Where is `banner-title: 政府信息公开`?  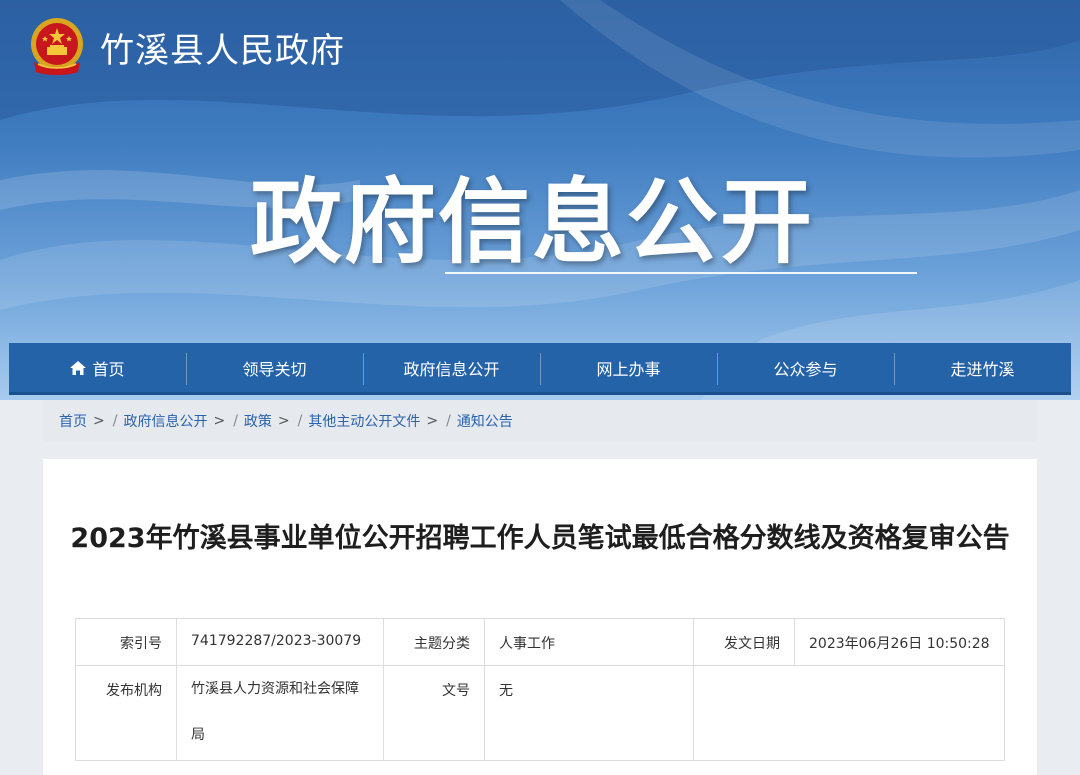 banner-title: 政府信息公开 is located at coordinates (532, 222).